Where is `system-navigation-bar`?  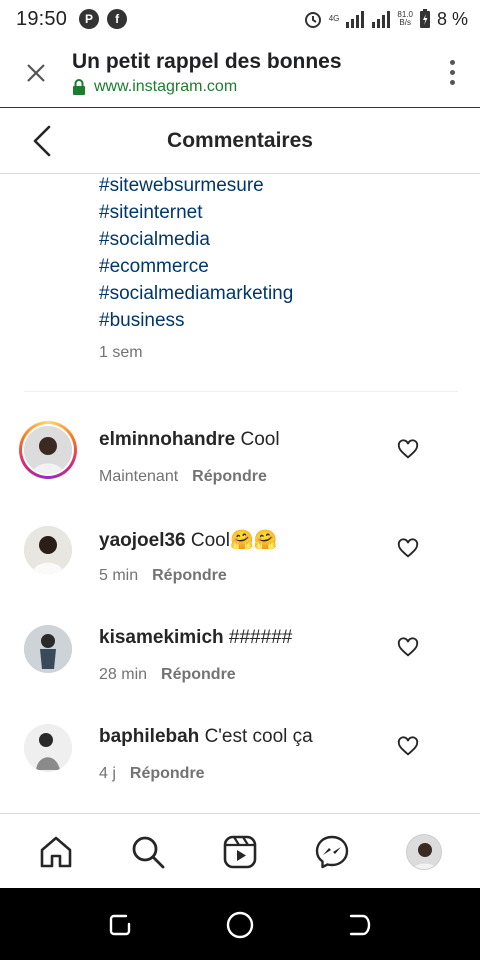 system-navigation-bar is located at coordinates (240, 924).